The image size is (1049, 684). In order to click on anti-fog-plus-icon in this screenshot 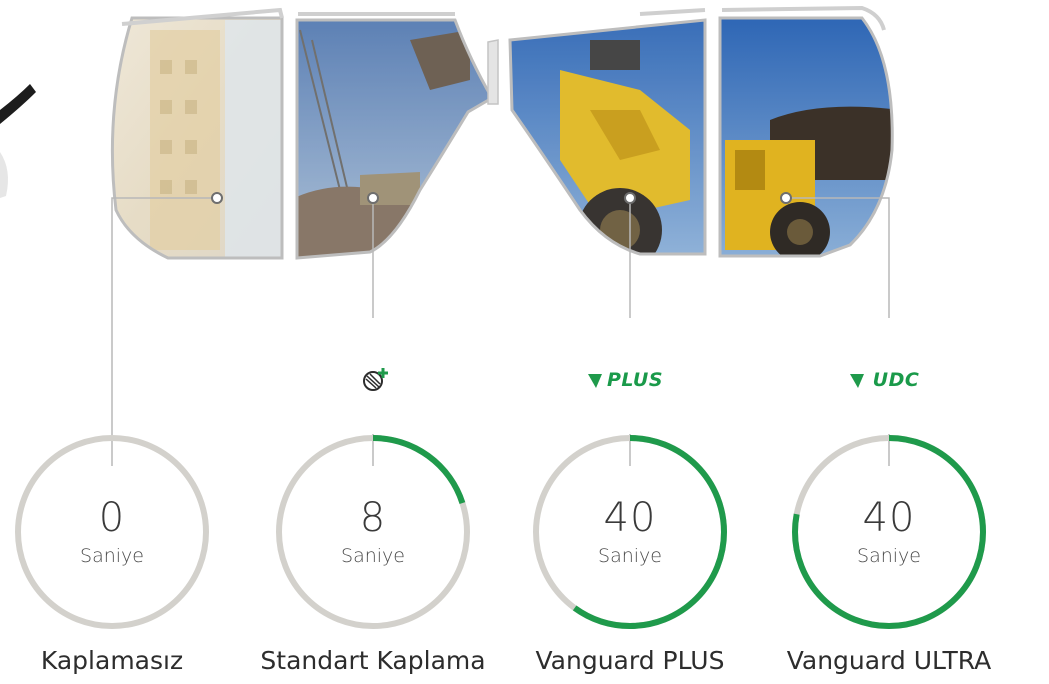, I will do `click(375, 379)`.